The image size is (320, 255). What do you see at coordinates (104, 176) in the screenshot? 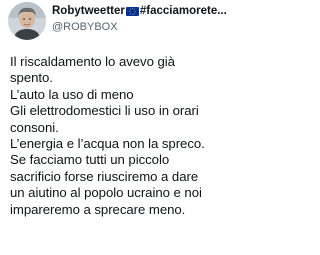
I see `tweet-line: sacrificio forse riusciremo a dare` at bounding box center [104, 176].